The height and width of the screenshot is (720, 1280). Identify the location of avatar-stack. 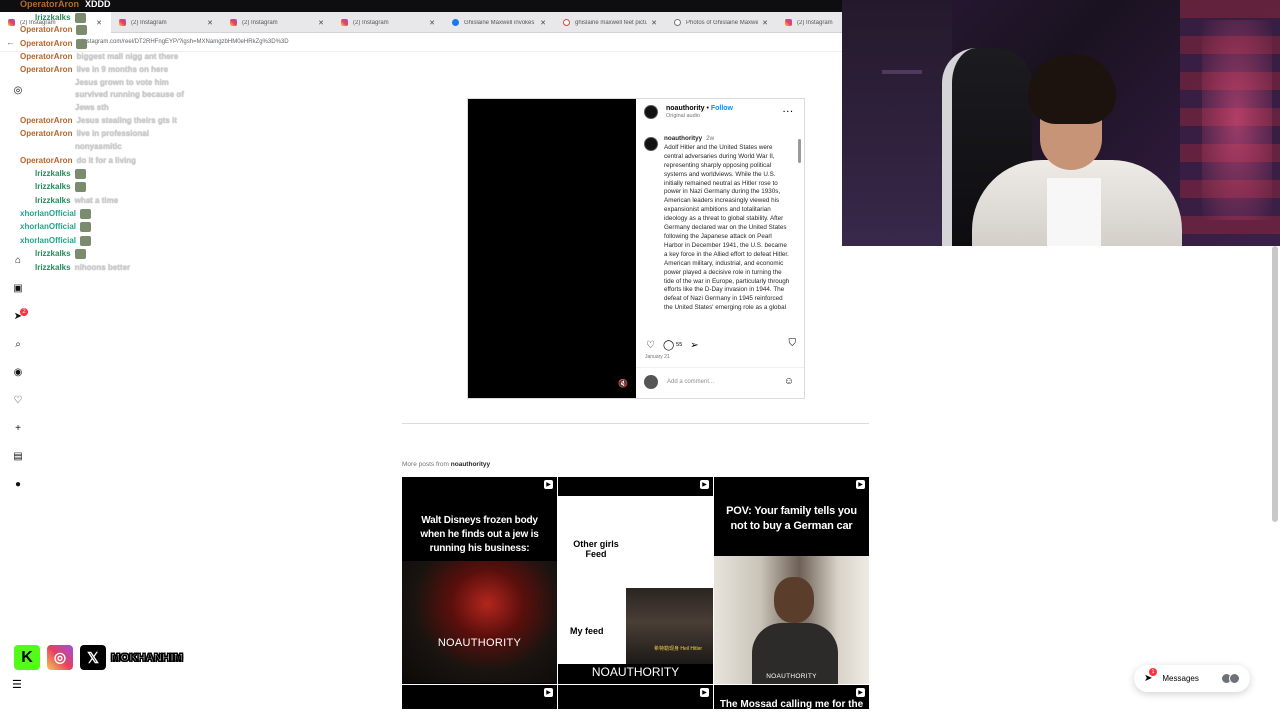
(1230, 678).